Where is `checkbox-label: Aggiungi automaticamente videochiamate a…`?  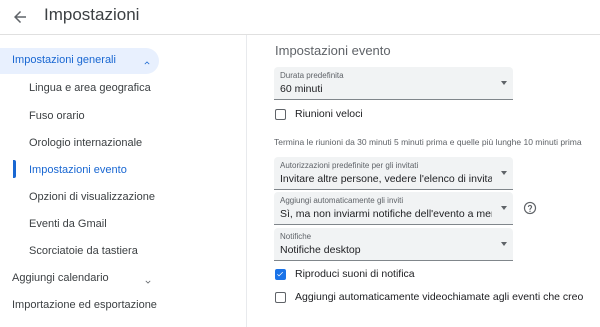 checkbox-label: Aggiungi automaticamente videochiamate a… is located at coordinates (439, 297).